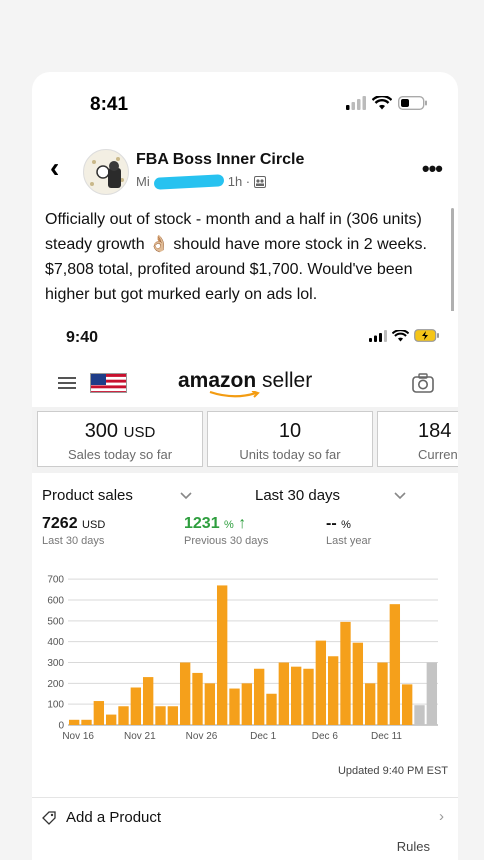  What do you see at coordinates (82, 337) in the screenshot?
I see `screenshot-status-time: 9:40` at bounding box center [82, 337].